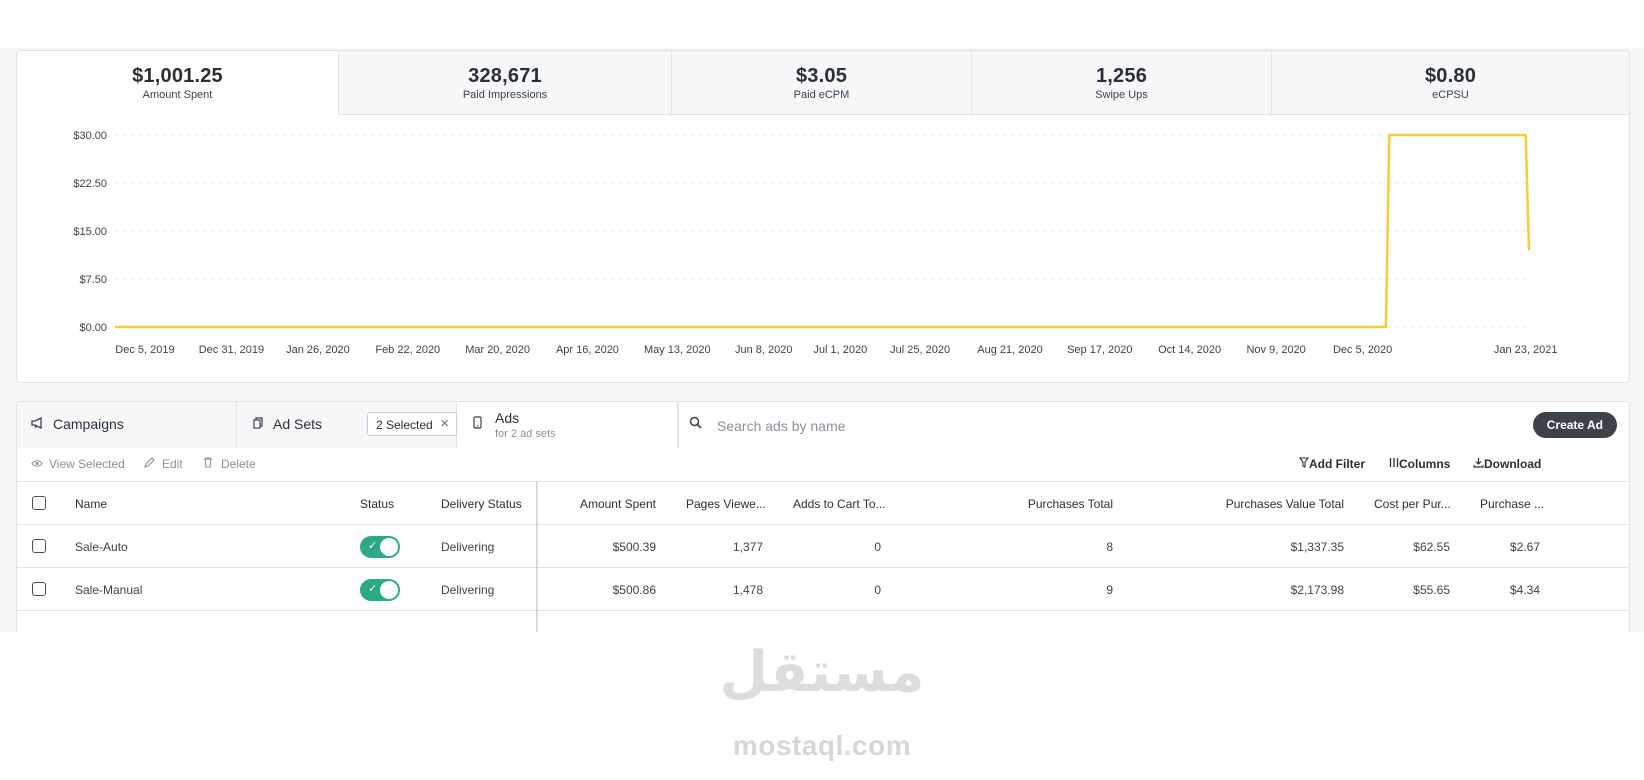 This screenshot has width=1644, height=780. I want to click on col-amount-header: Amount Spent, so click(618, 504).